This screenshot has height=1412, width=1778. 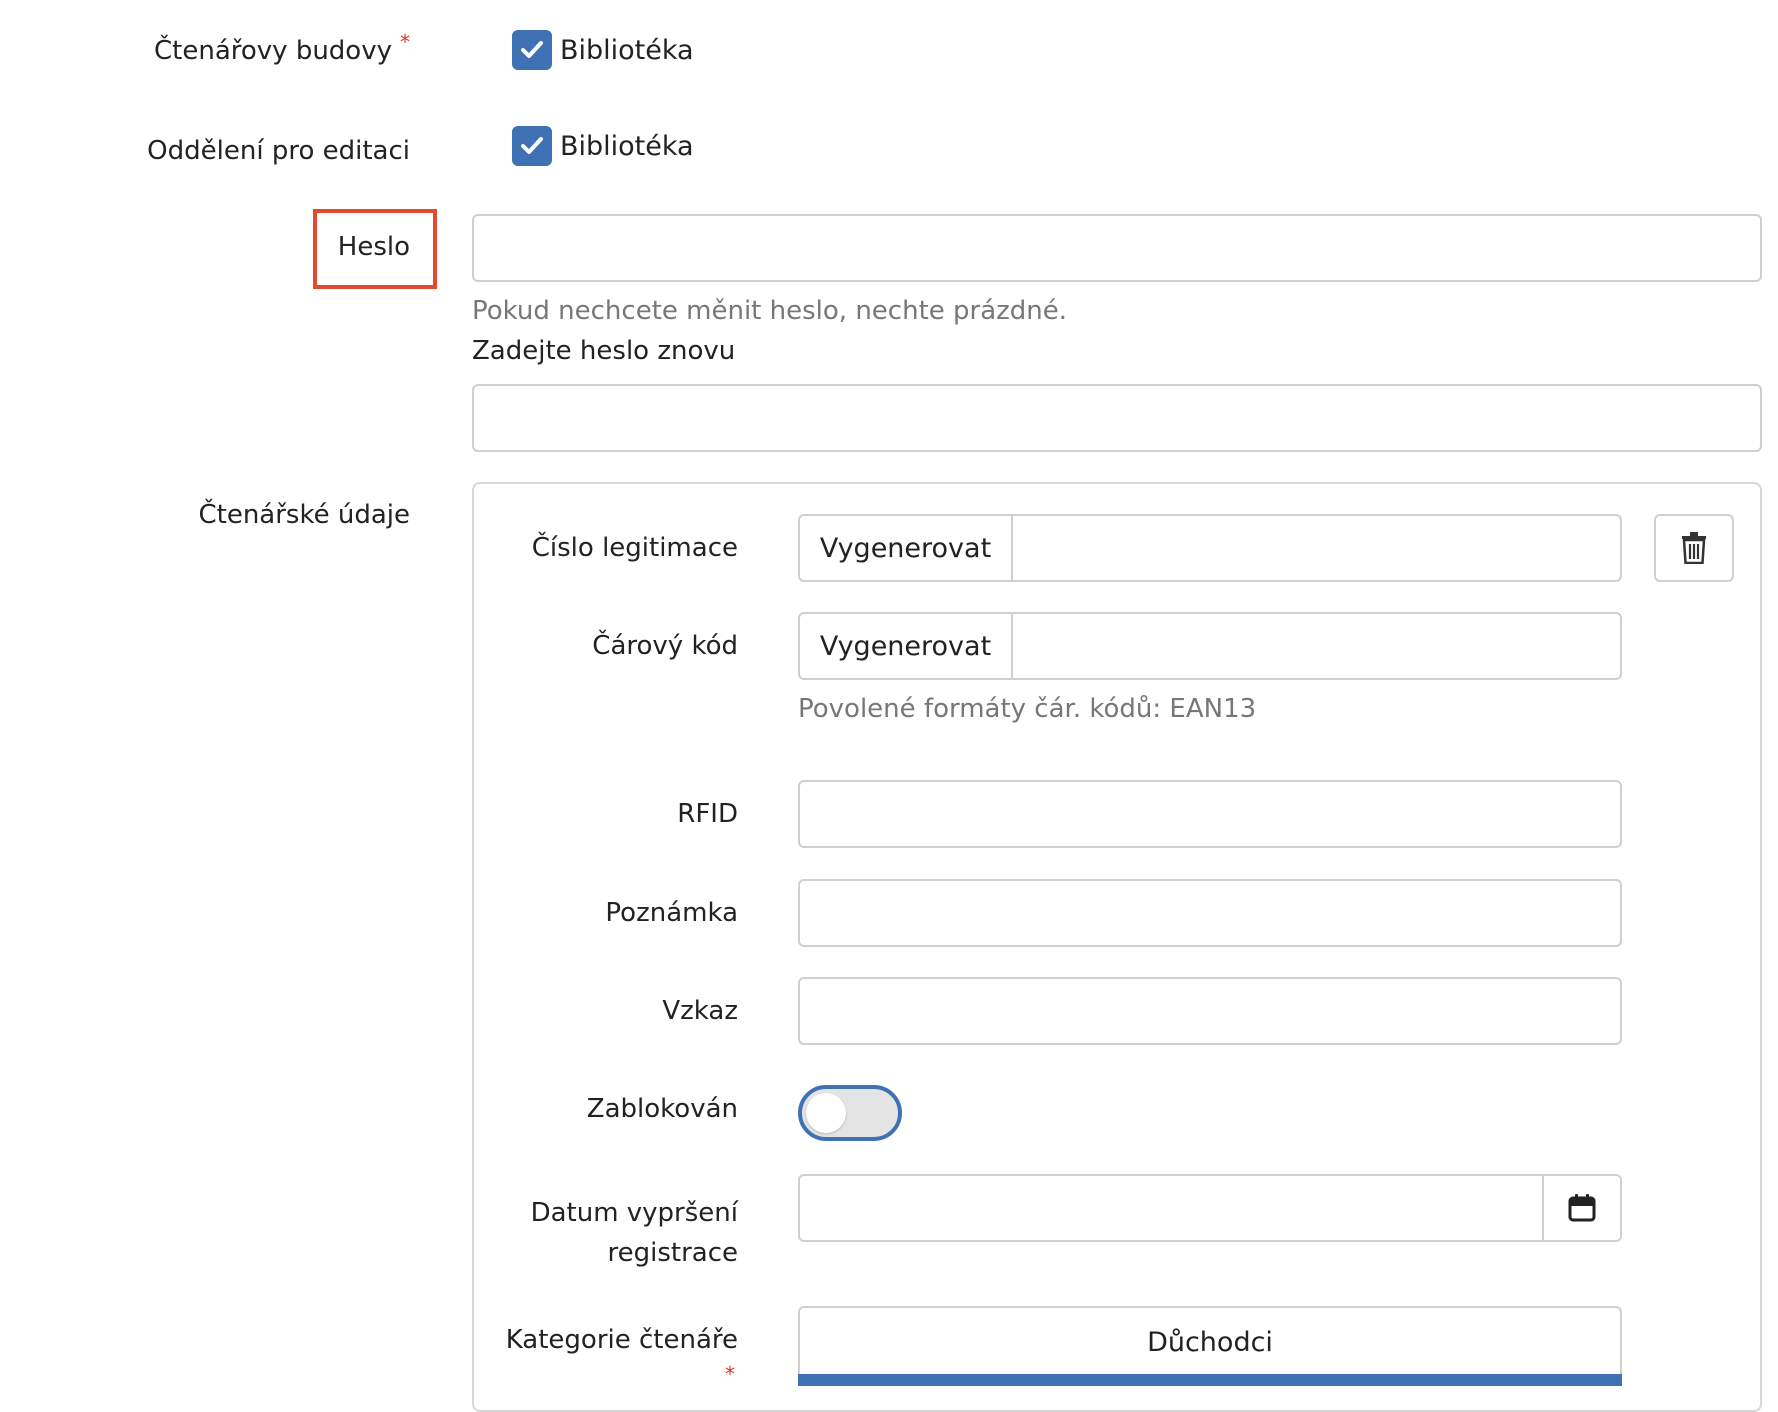 What do you see at coordinates (634, 1213) in the screenshot?
I see `expiry-label-line1: Datum vypršení` at bounding box center [634, 1213].